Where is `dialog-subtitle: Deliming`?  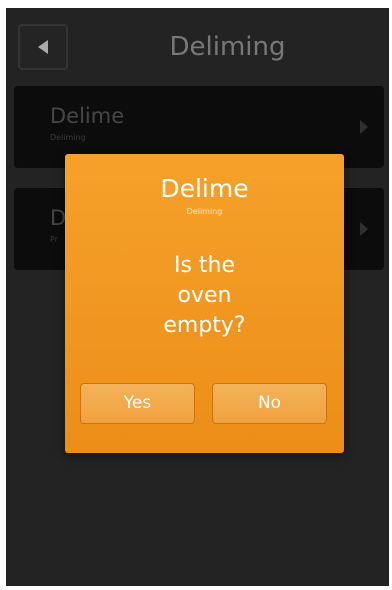
dialog-subtitle: Deliming is located at coordinates (204, 211).